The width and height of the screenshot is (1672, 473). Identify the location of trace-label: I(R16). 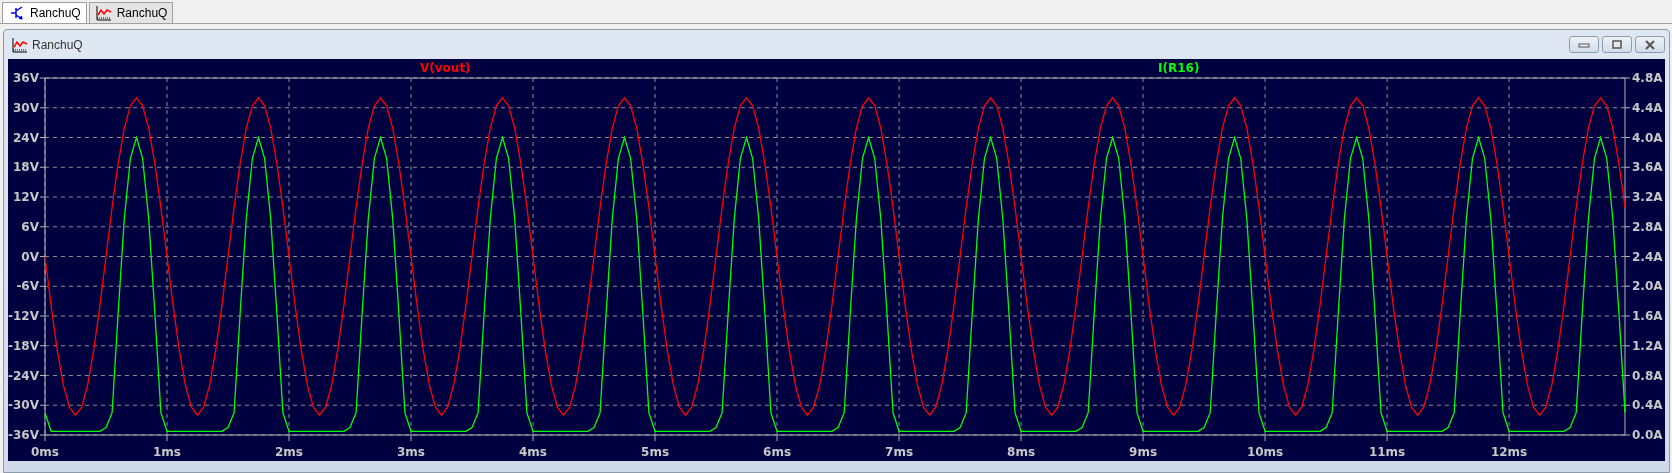
(1179, 68).